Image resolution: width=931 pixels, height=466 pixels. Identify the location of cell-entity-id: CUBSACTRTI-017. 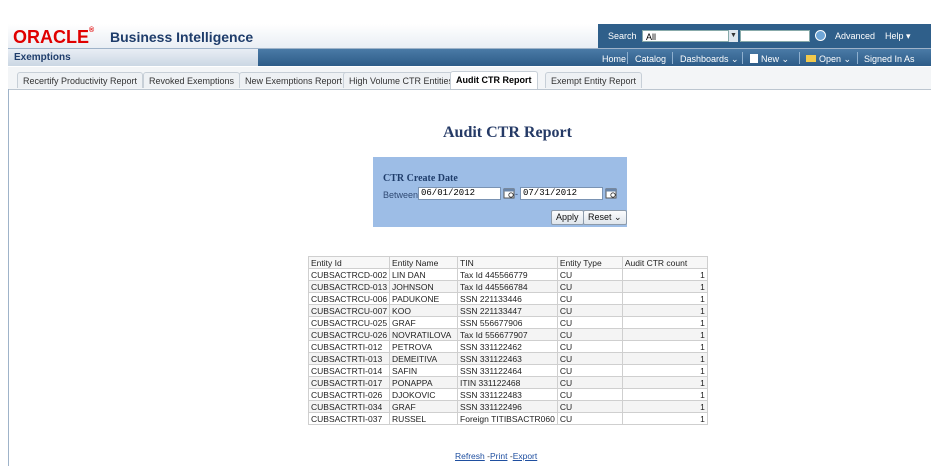
(349, 382).